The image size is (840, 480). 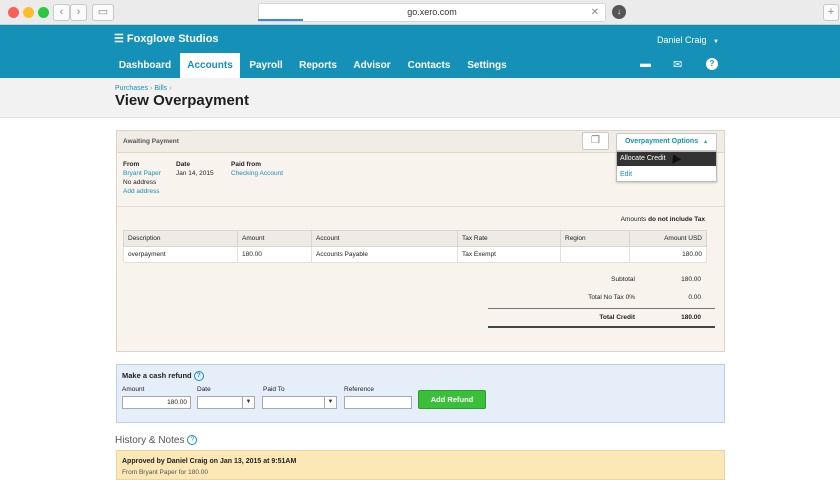 I want to click on add-refund-button: Add Refund, so click(x=452, y=399).